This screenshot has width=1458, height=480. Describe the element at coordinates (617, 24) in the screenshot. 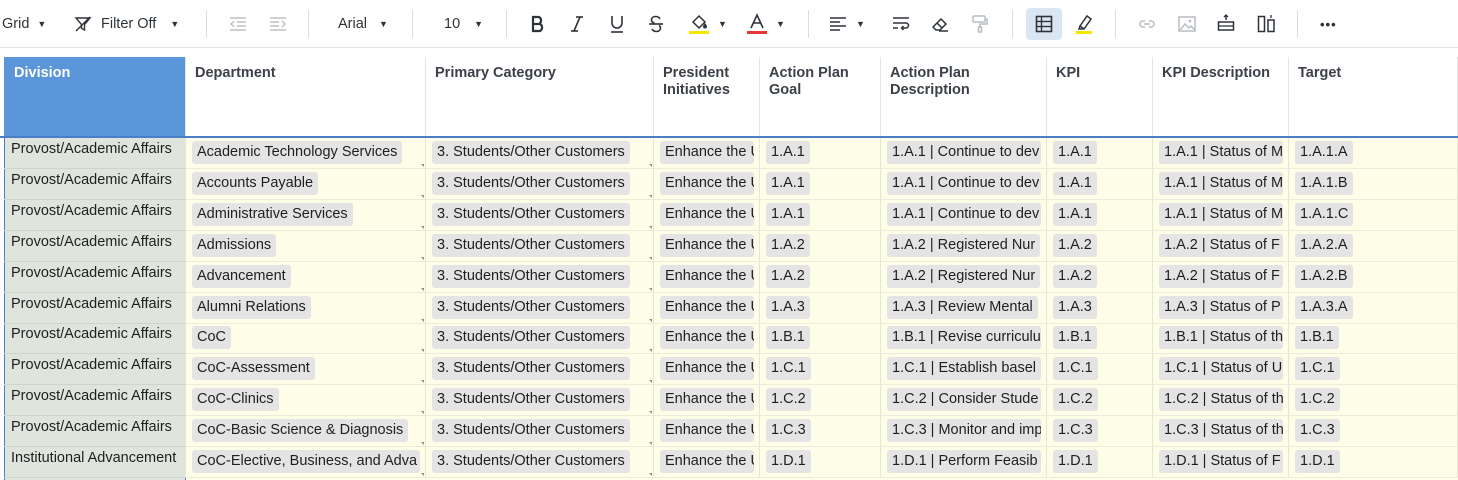

I see `underline-button` at that location.